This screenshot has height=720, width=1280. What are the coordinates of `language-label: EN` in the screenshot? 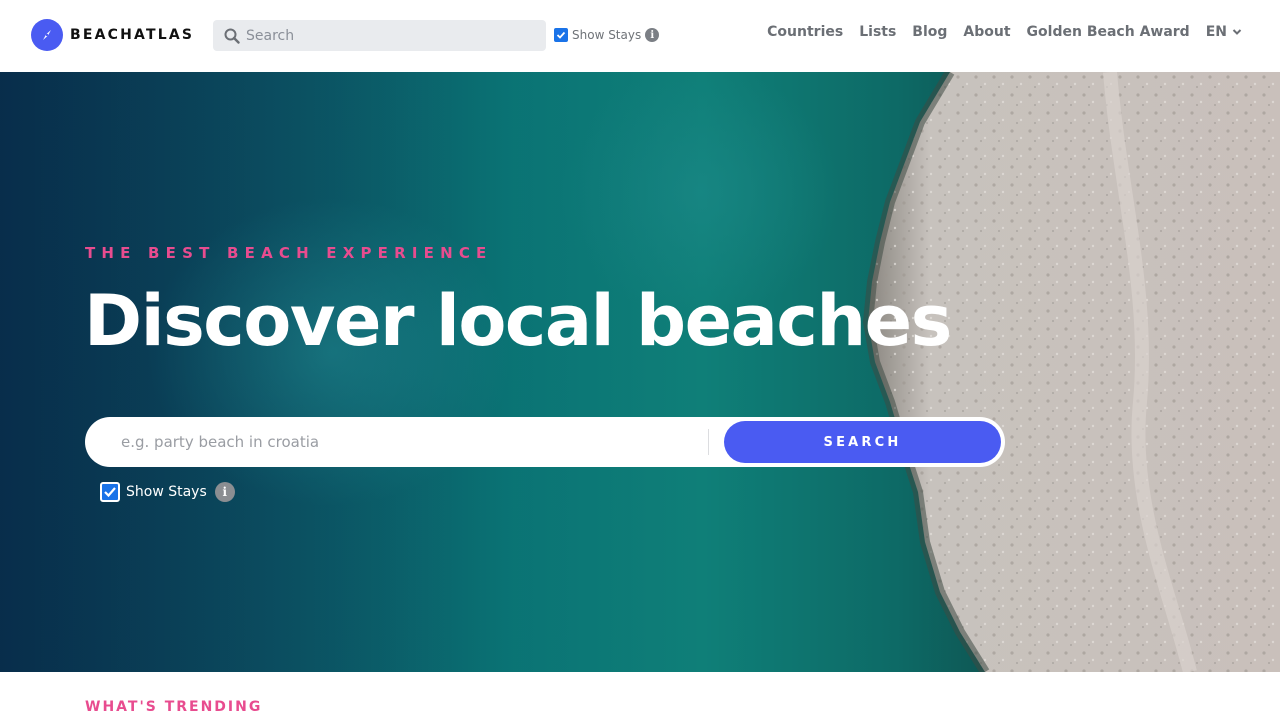 It's located at (1216, 32).